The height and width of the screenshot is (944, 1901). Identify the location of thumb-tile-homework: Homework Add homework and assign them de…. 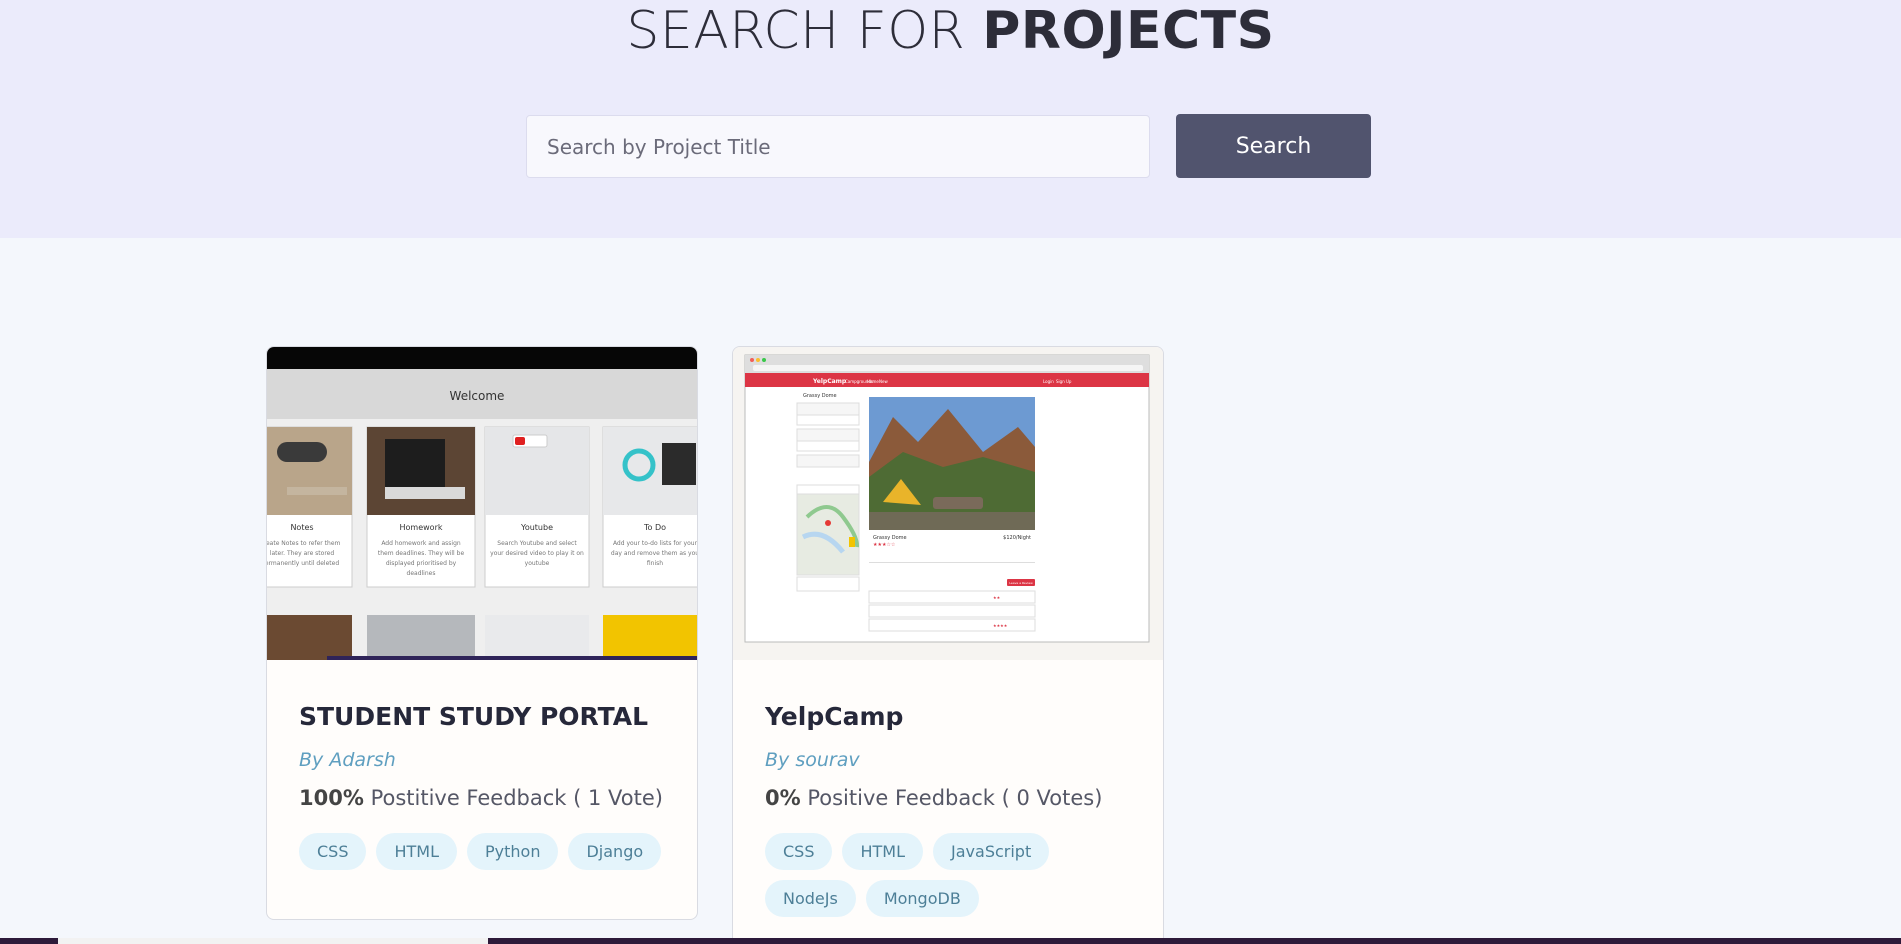
(421, 507).